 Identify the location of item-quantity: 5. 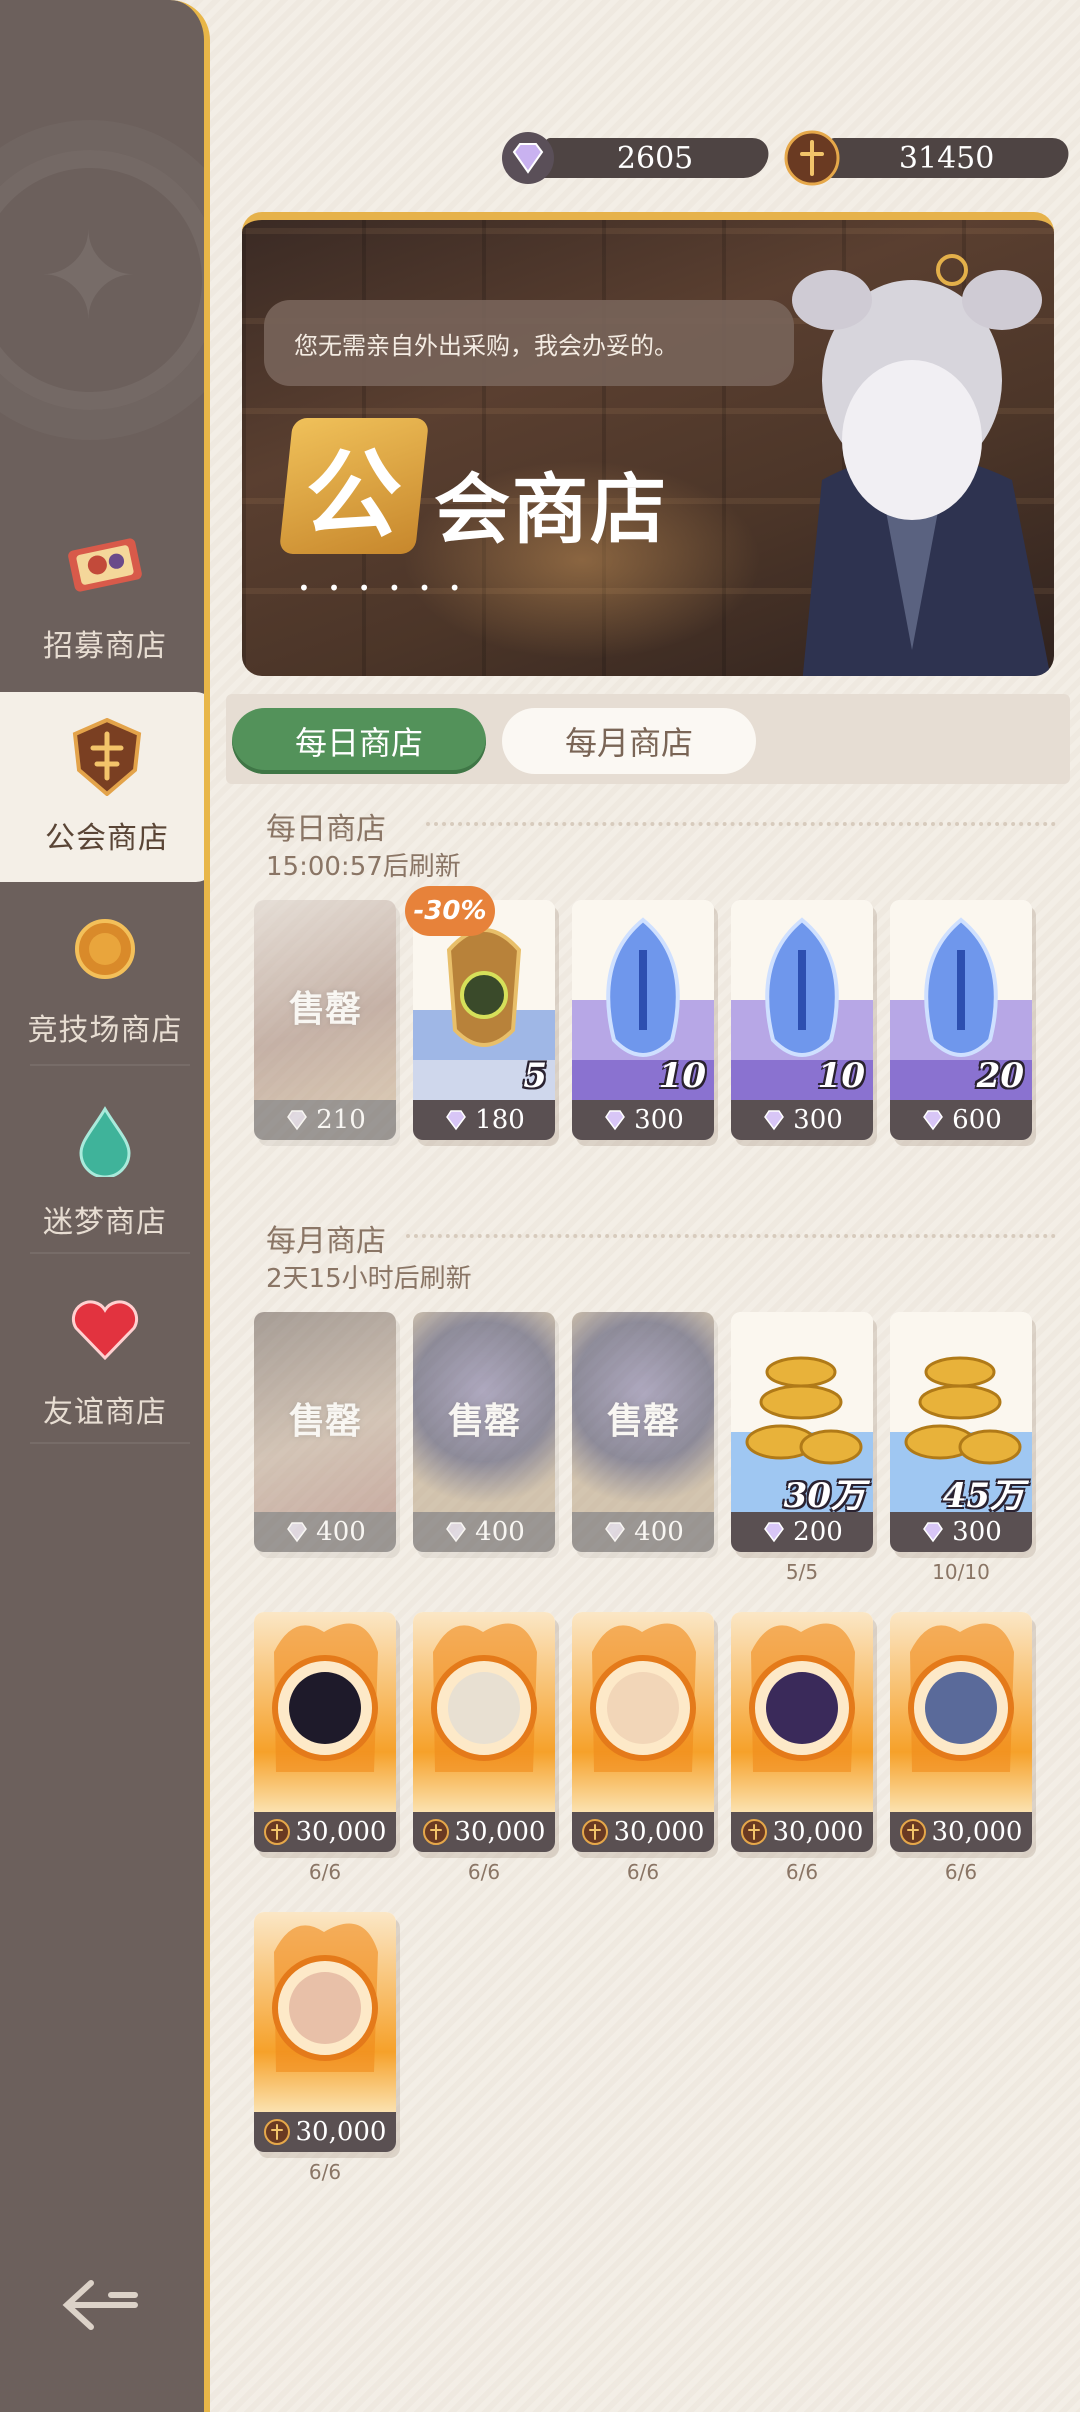
(535, 1076).